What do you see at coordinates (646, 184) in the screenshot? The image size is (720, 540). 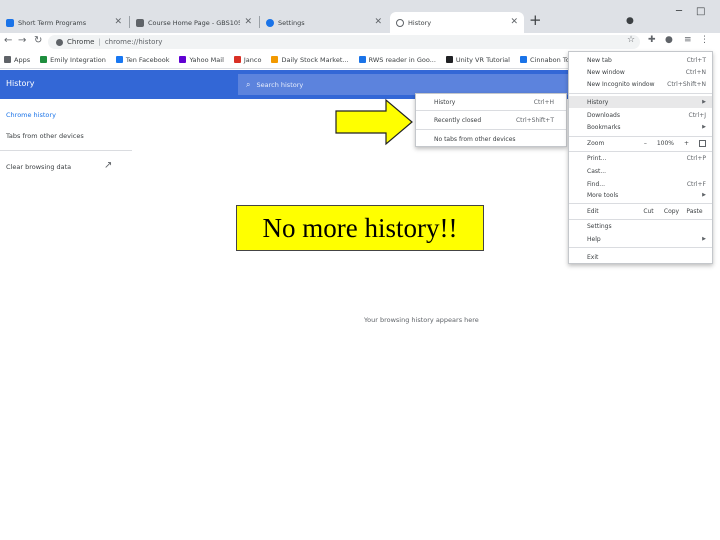 I see `menu-item-find: Find... Ctrl+F` at bounding box center [646, 184].